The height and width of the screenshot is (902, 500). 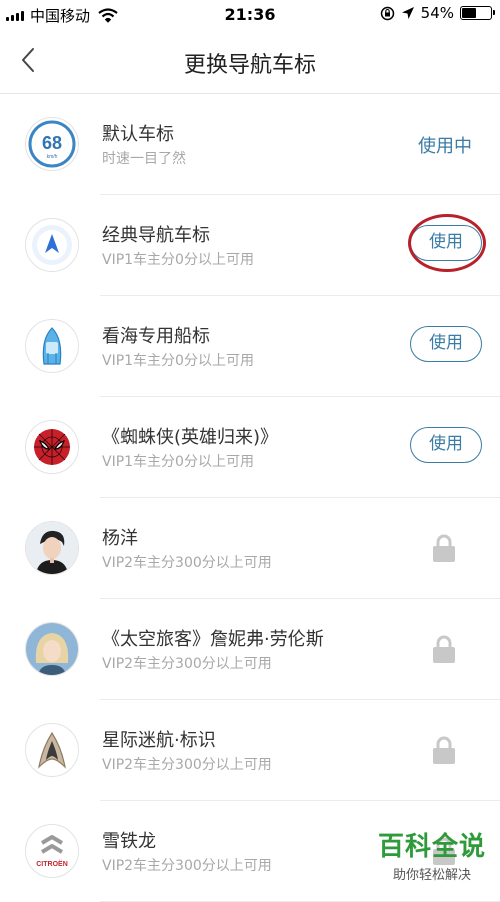 I want to click on item-name: 星际迷航·标识, so click(x=159, y=740).